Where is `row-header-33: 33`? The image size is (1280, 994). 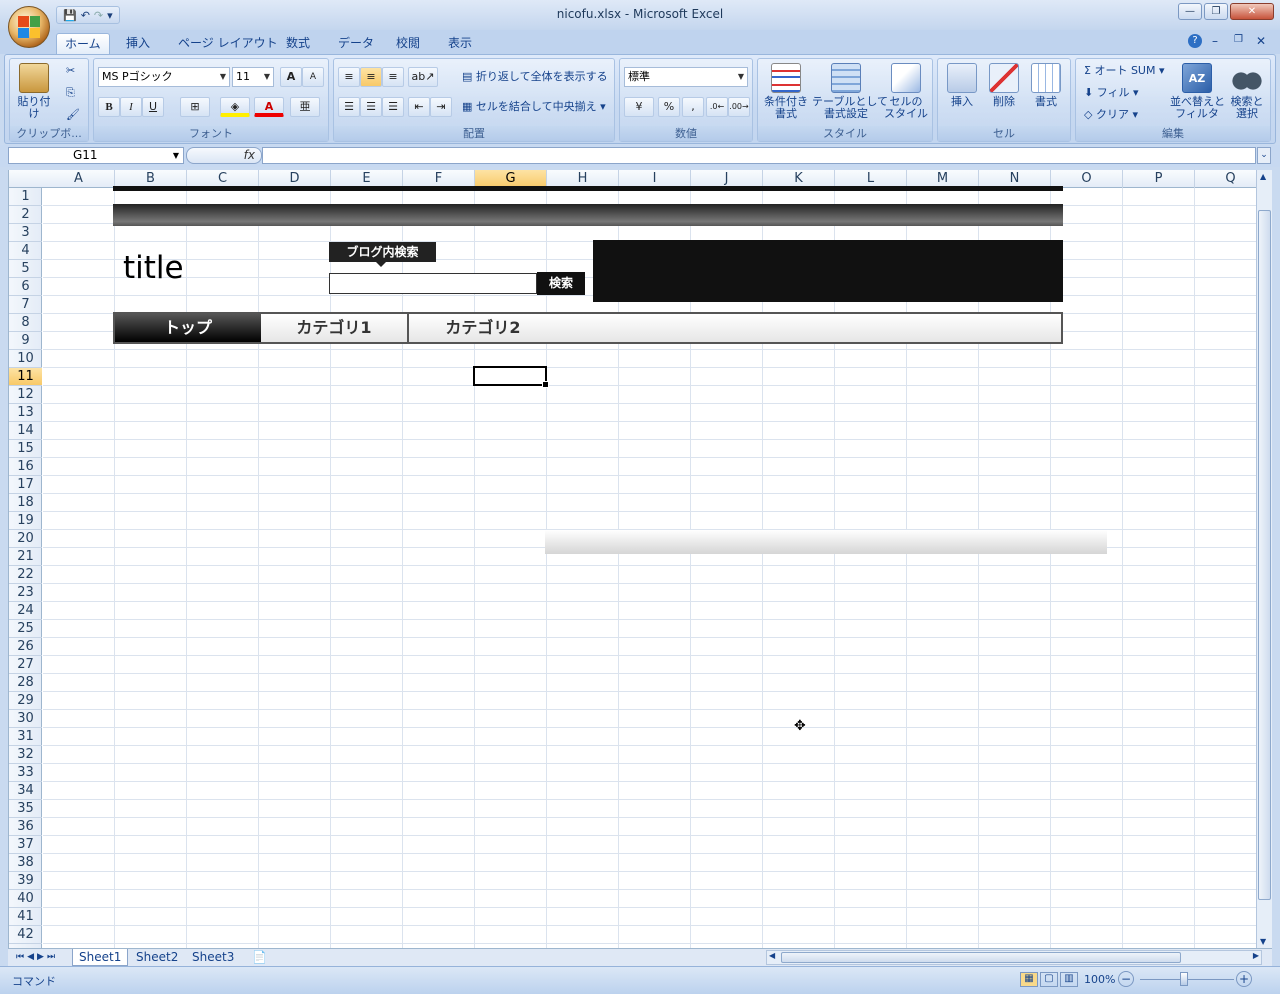 row-header-33: 33 is located at coordinates (25, 773).